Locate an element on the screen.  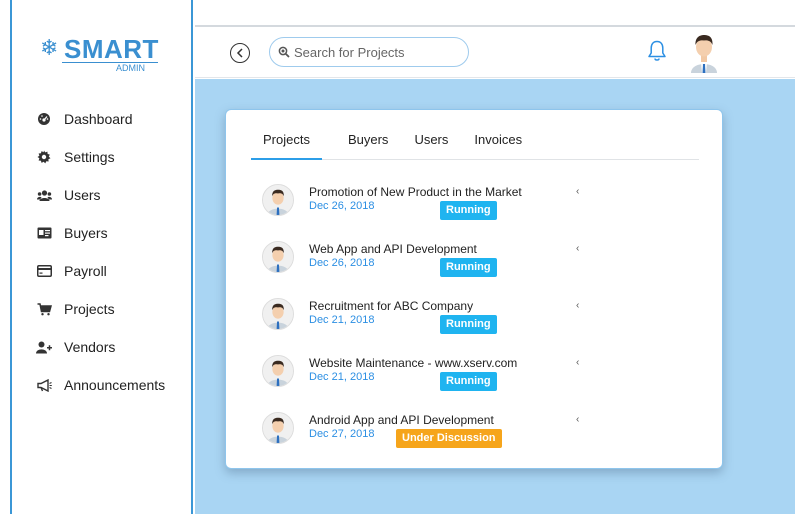
cart-icon is located at coordinates (44, 309).